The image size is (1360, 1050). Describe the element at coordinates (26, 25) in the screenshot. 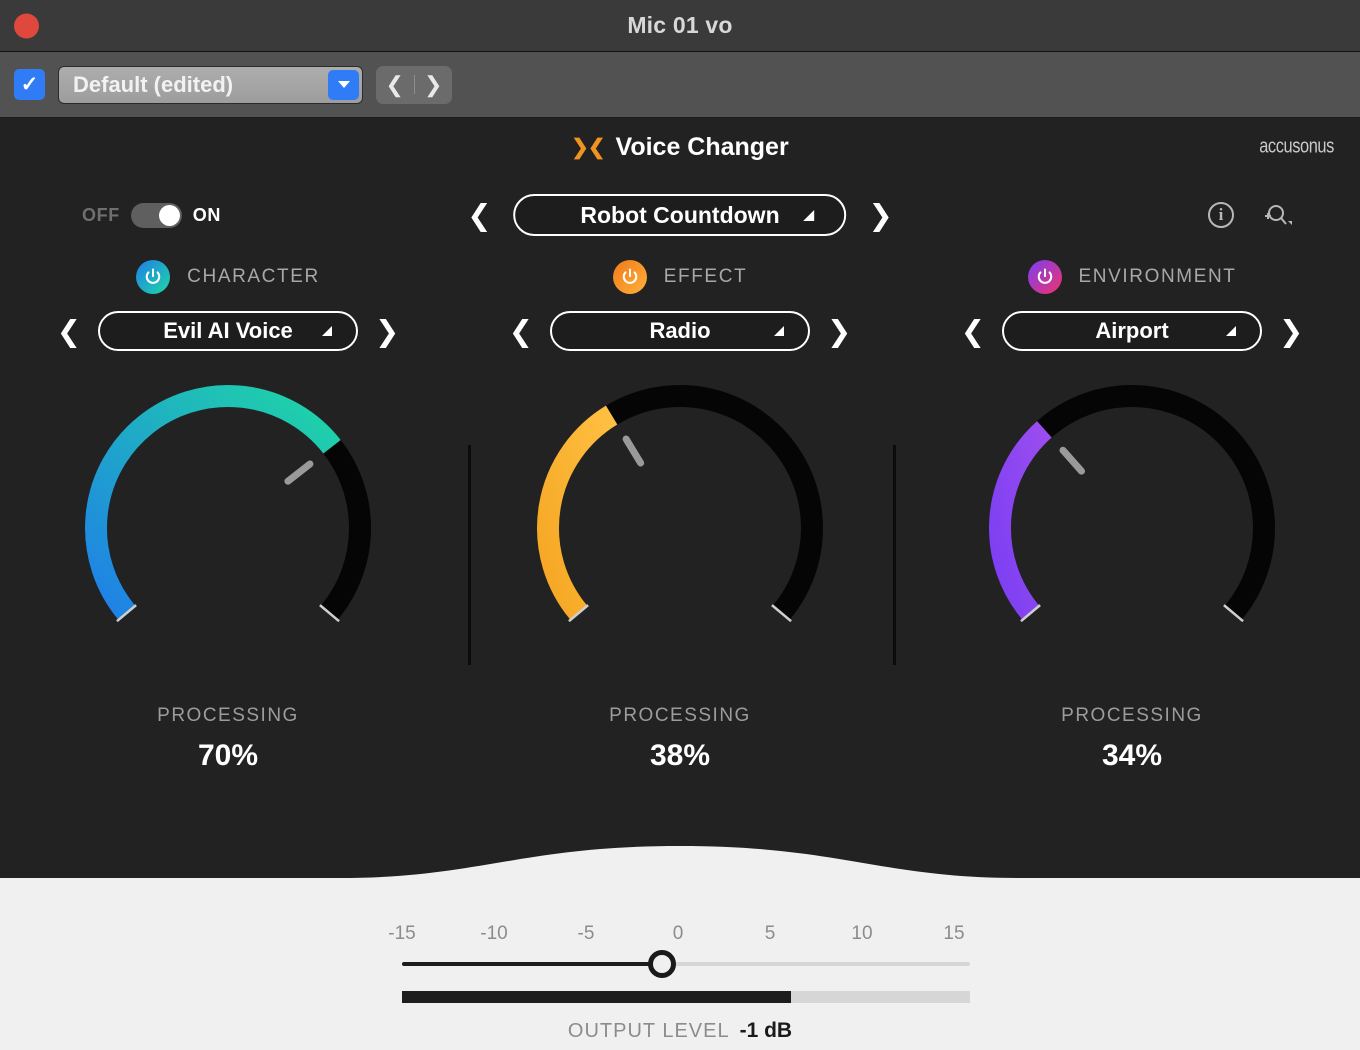

I see `close-window-button` at that location.